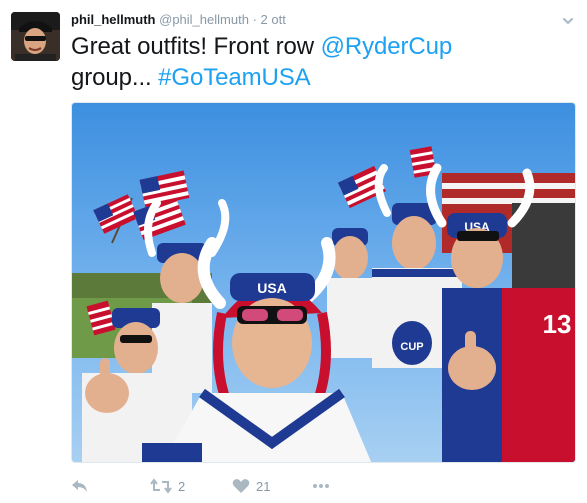  What do you see at coordinates (204, 19) in the screenshot?
I see `user-handle: @phil_hellmuth` at bounding box center [204, 19].